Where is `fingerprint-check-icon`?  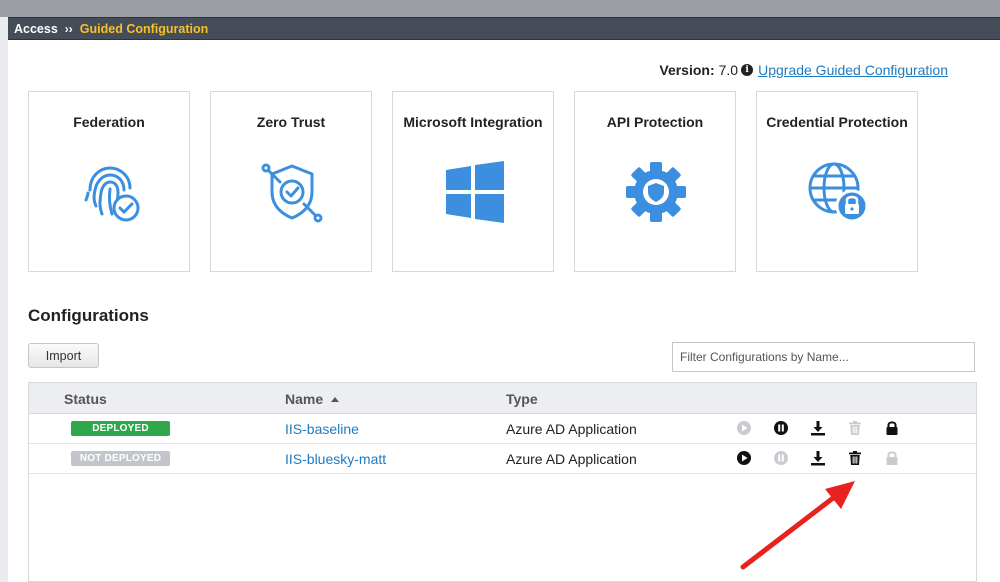 fingerprint-check-icon is located at coordinates (112, 194).